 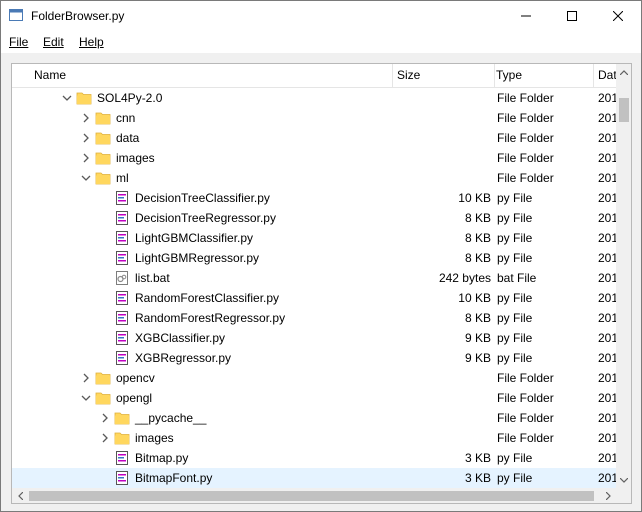 What do you see at coordinates (152, 278) in the screenshot?
I see `tree-row-name: list.bat` at bounding box center [152, 278].